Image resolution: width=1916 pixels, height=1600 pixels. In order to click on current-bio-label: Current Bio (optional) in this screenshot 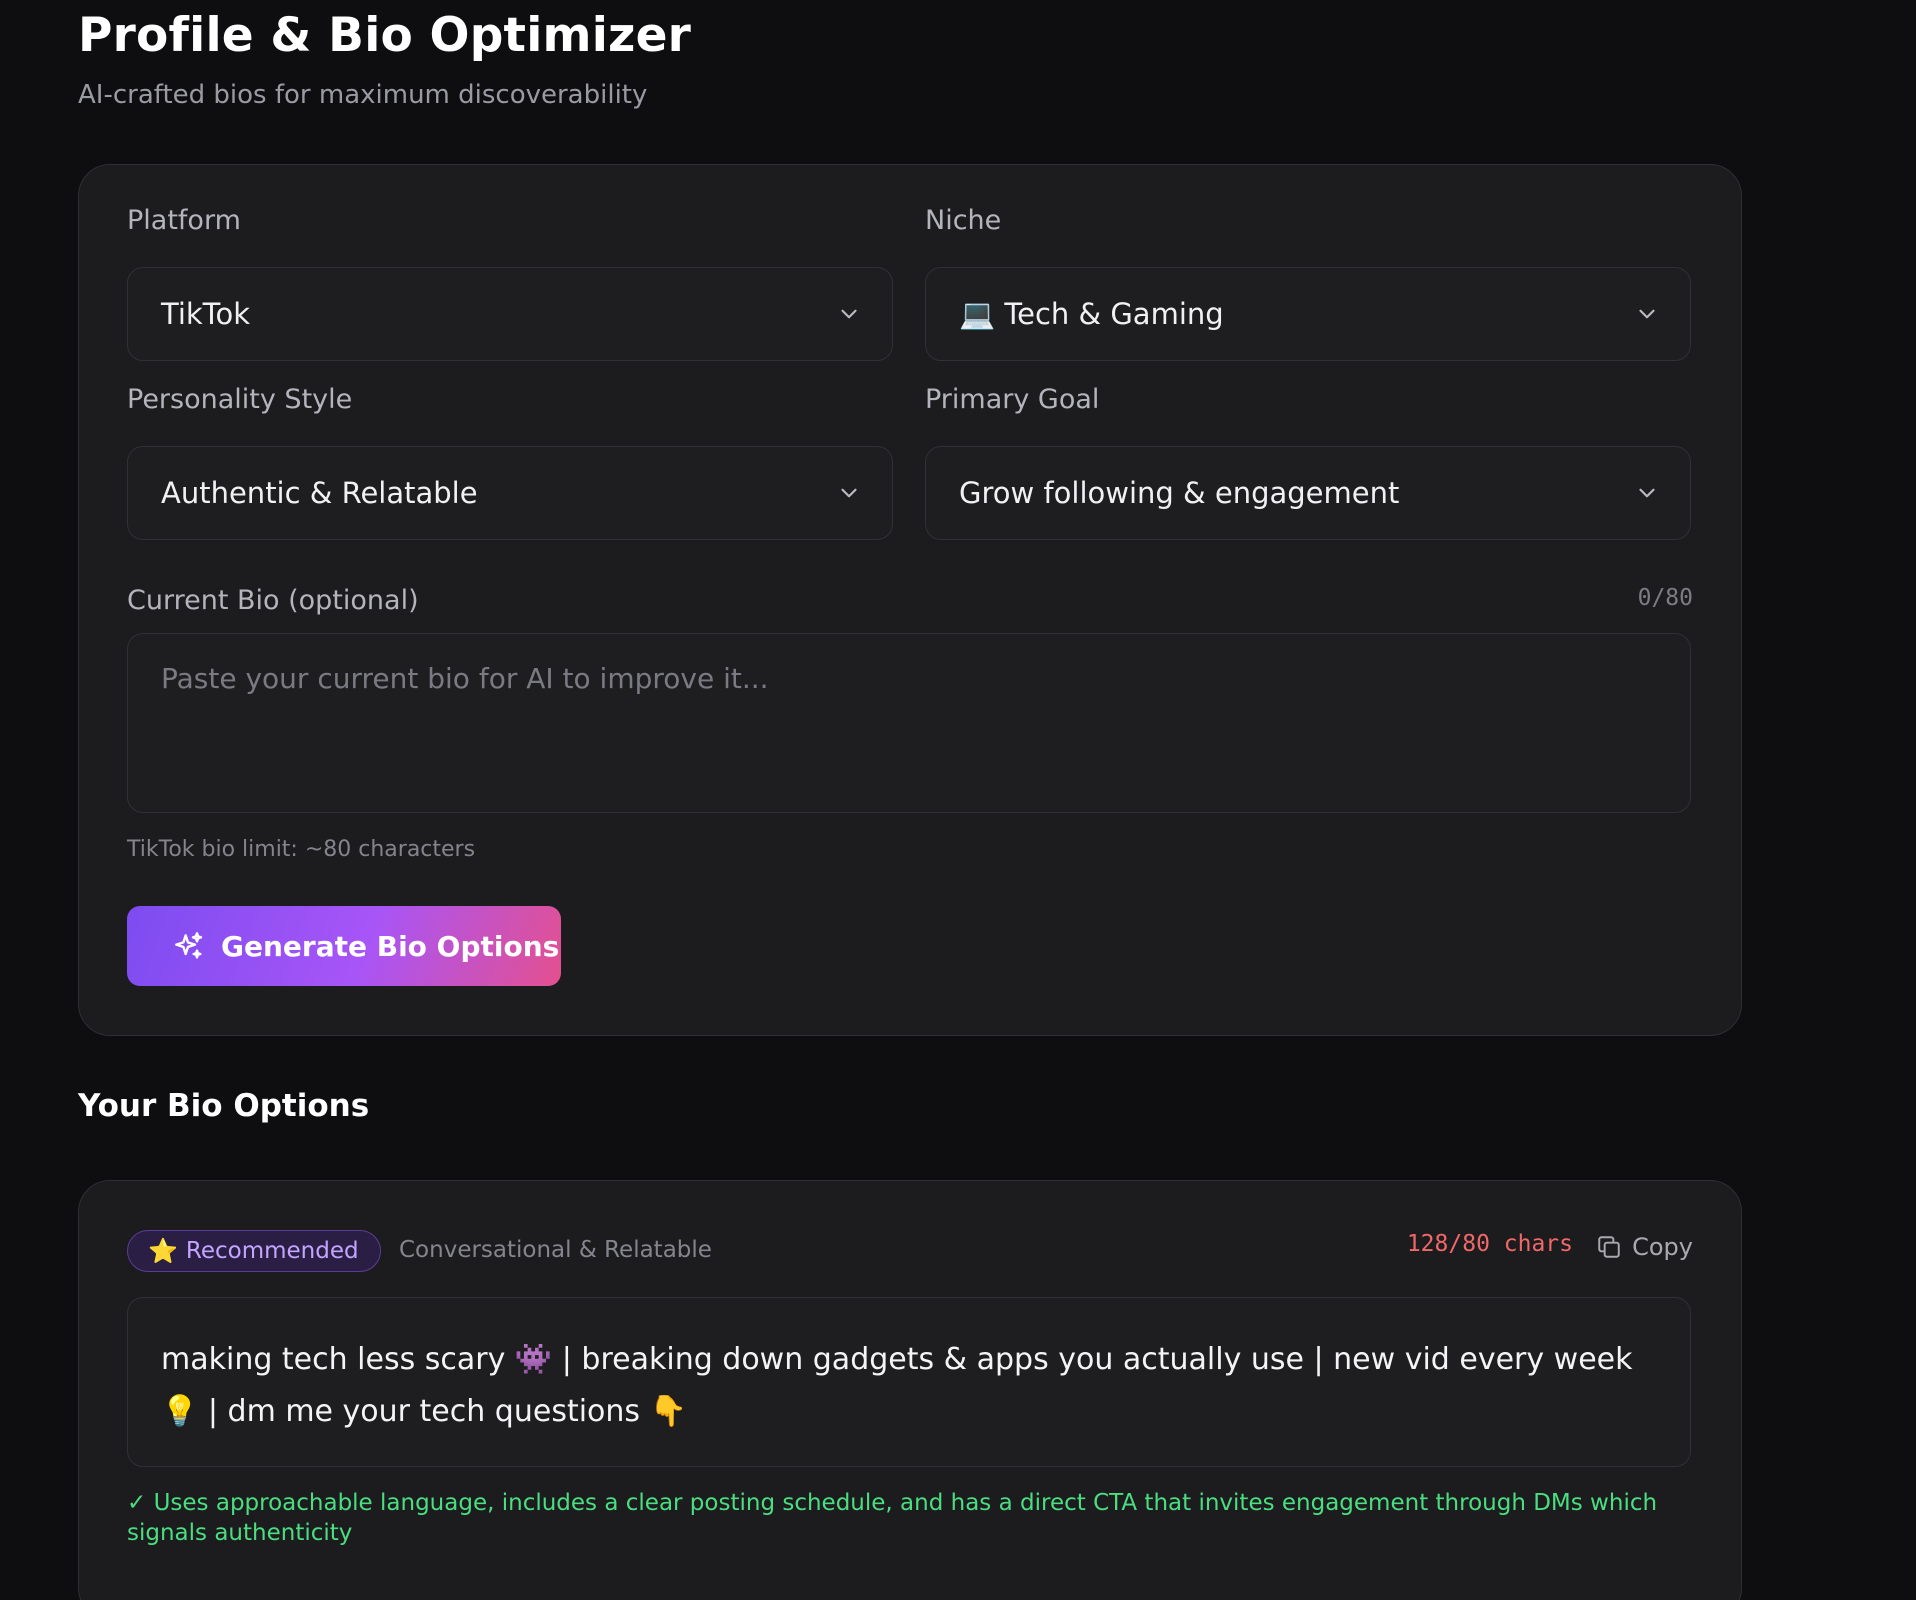, I will do `click(273, 600)`.